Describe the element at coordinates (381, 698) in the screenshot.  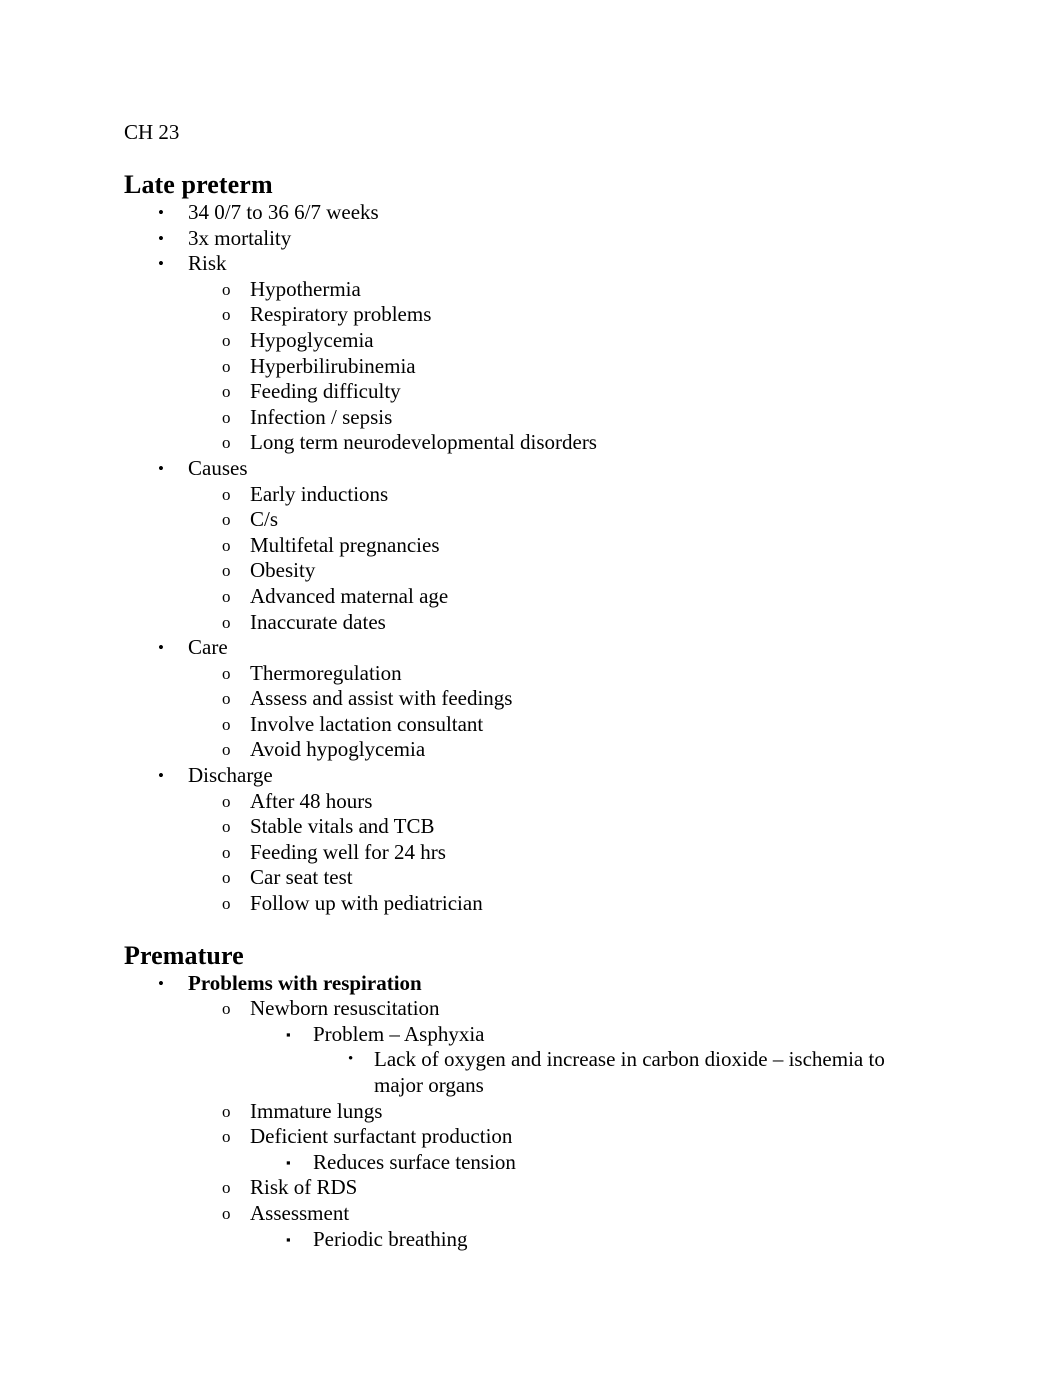
I see `list-item-text: Assess and assist with feedings` at that location.